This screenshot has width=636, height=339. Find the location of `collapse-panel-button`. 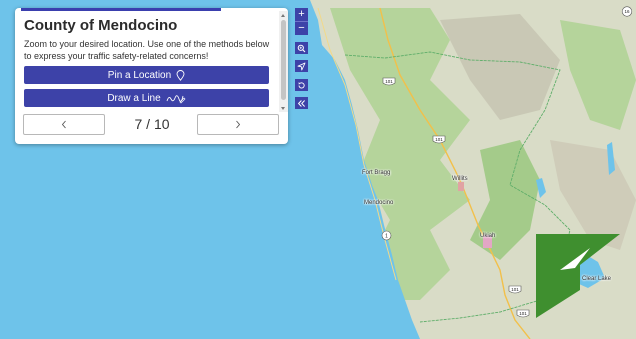

collapse-panel-button is located at coordinates (301, 103).